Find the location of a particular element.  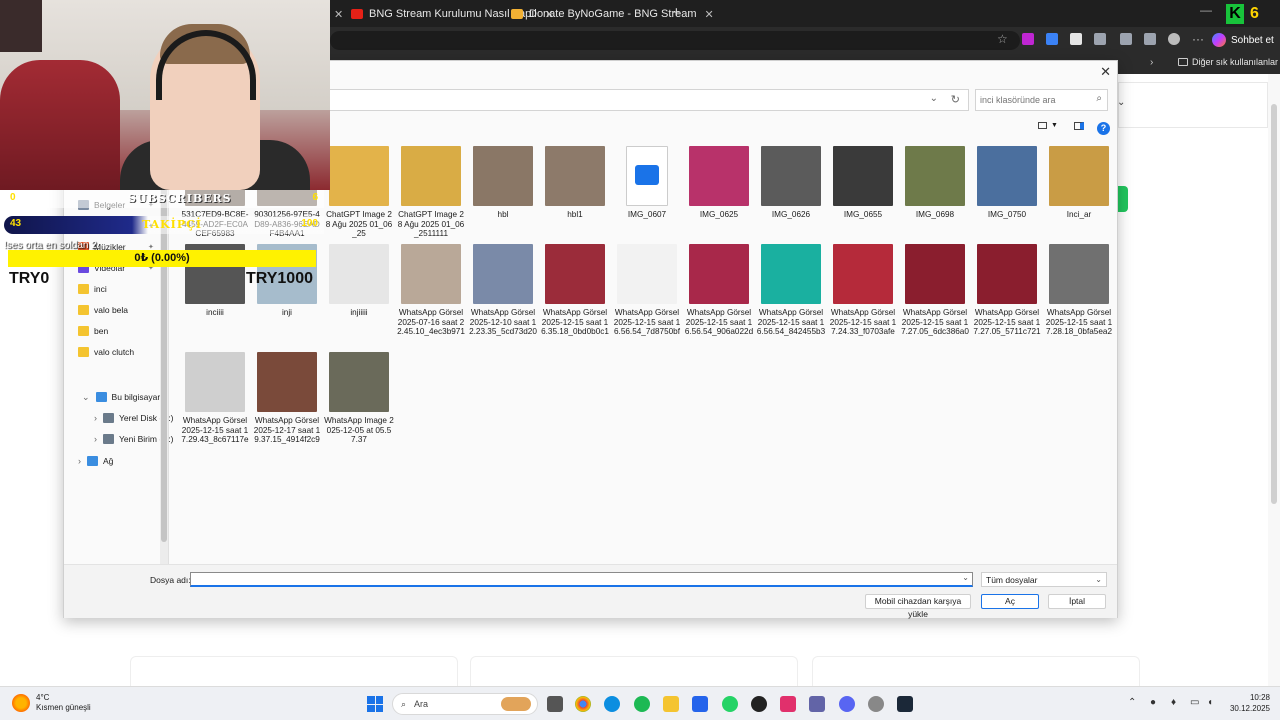

steam-icon is located at coordinates (905, 704).